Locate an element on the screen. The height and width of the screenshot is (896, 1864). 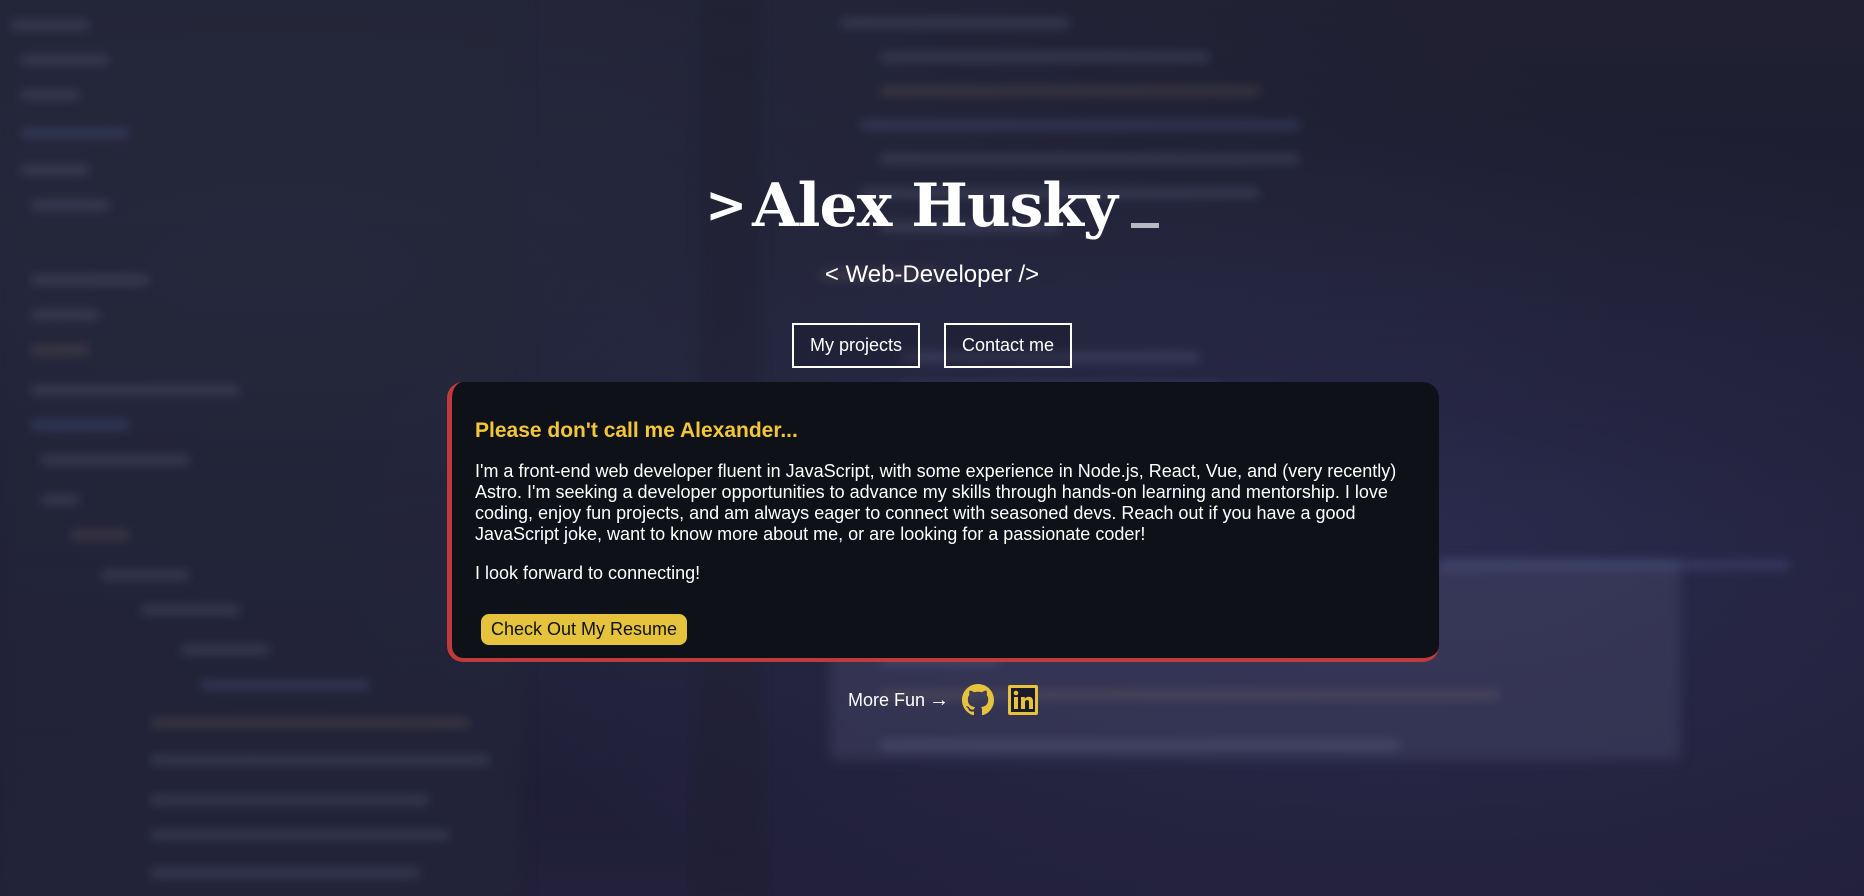
more-fun-links: More Fun → is located at coordinates (943, 700).